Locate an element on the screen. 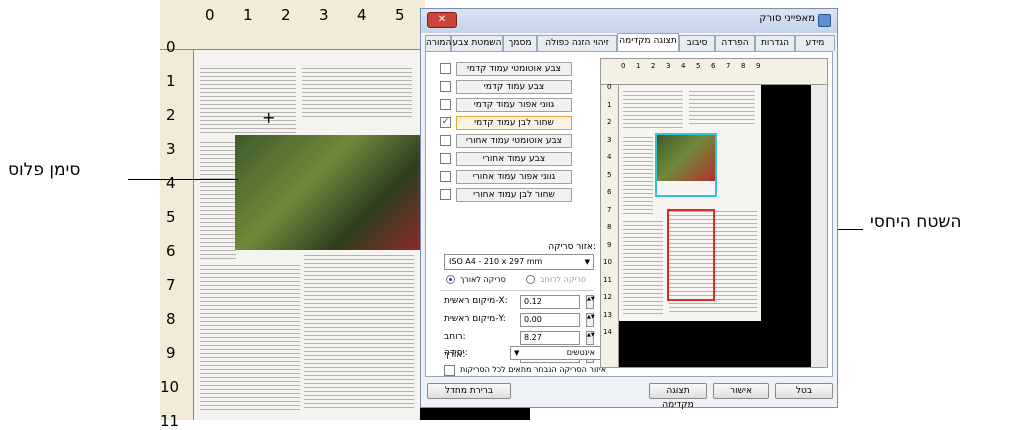 Image resolution: width=1033 pixels, height=430 pixels. dialog-titlebar: ✕ מאפייני סורק is located at coordinates (629, 21).